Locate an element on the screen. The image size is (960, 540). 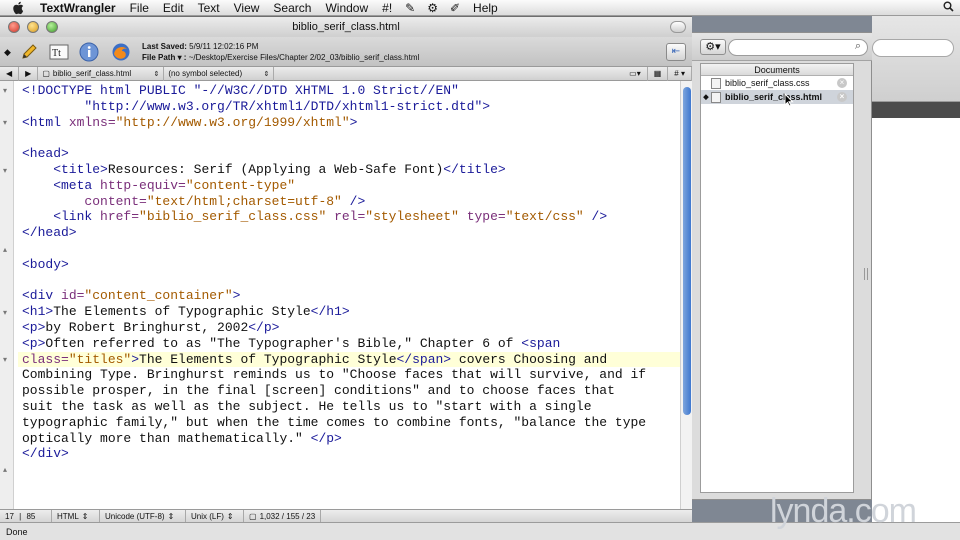
code-token: content= is located at coordinates (84, 201).